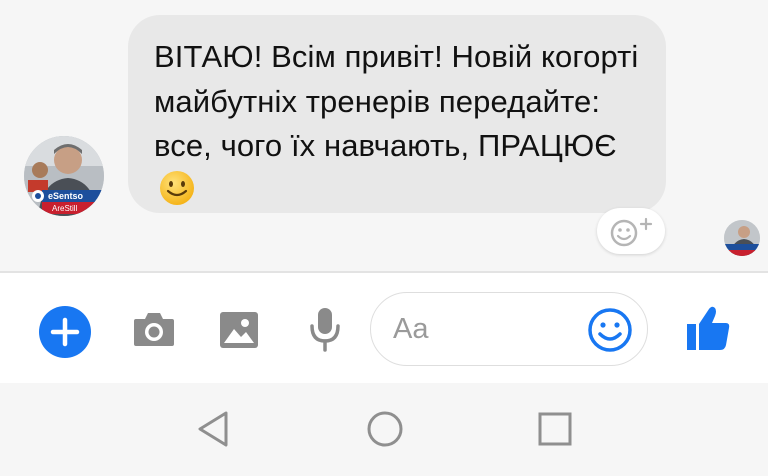  I want to click on back-icon, so click(213, 431).